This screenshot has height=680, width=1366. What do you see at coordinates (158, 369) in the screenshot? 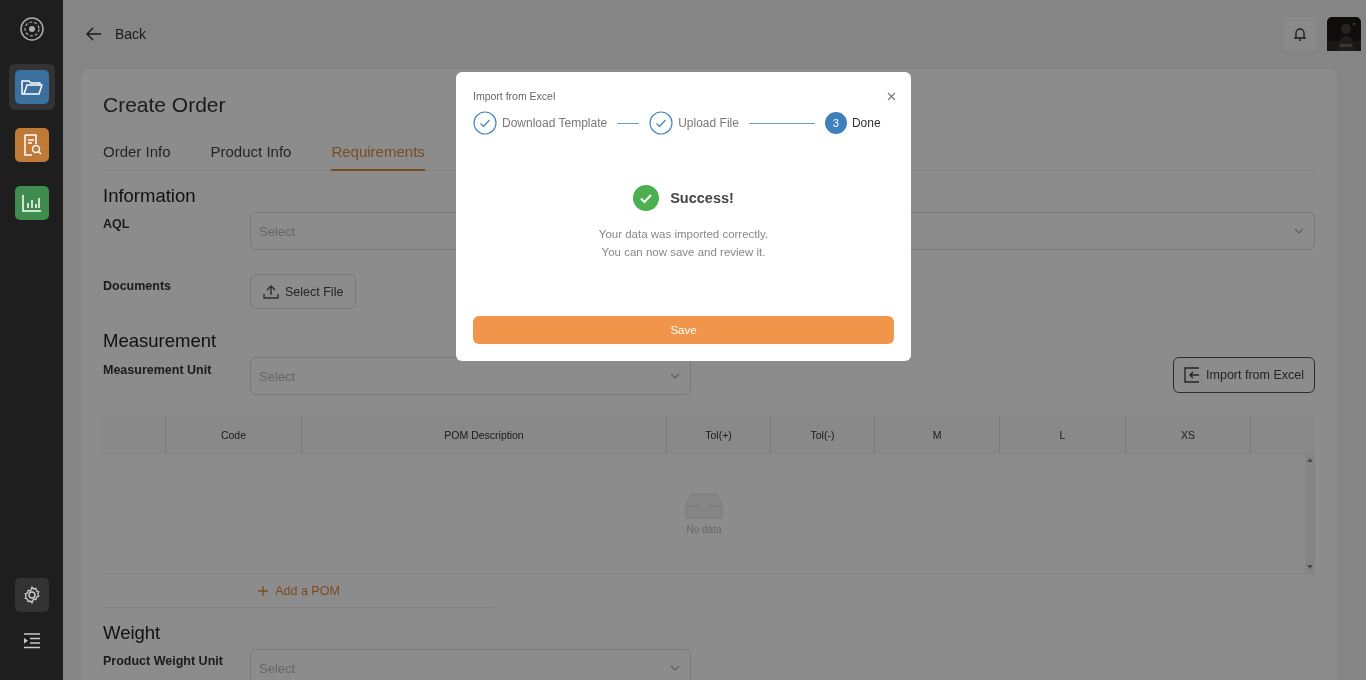
I see `field-label: Measurement Unit` at bounding box center [158, 369].